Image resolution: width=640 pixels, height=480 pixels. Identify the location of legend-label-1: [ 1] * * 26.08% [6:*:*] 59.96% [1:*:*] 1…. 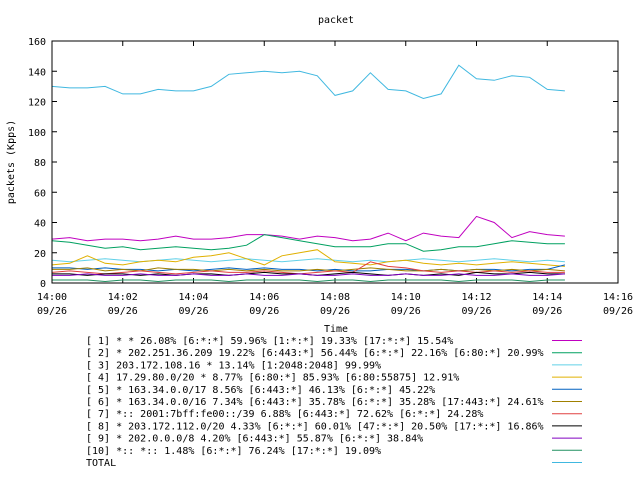
(269, 341).